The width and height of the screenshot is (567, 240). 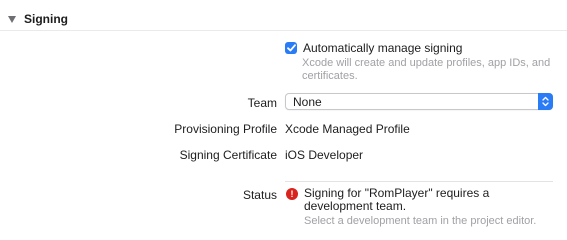 What do you see at coordinates (347, 129) in the screenshot?
I see `provisioning-profile-value: Xcode Managed Profile` at bounding box center [347, 129].